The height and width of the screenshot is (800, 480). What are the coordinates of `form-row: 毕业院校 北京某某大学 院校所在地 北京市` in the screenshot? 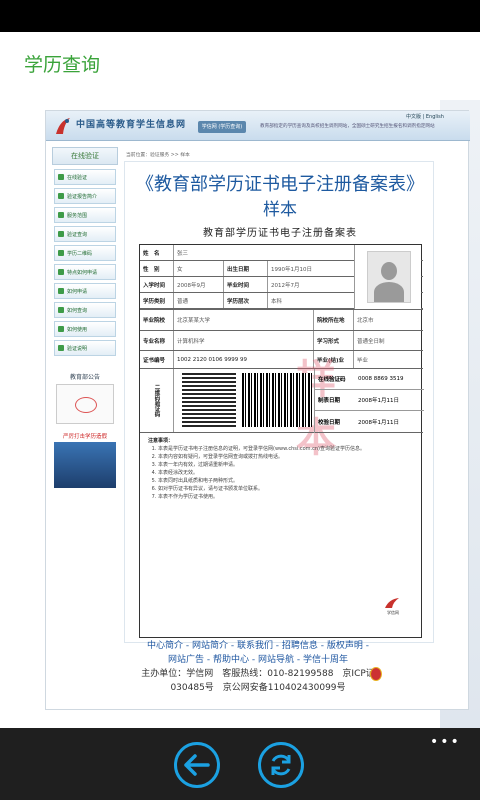 It's located at (281, 320).